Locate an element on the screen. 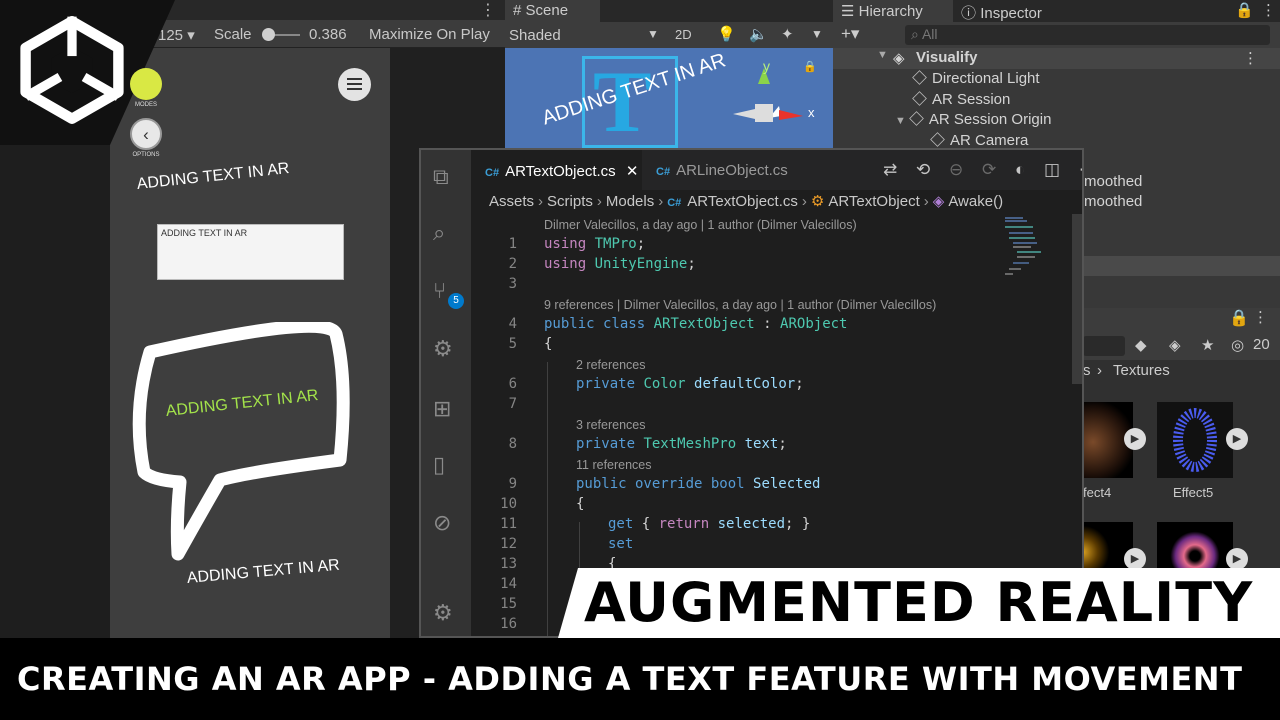 The width and height of the screenshot is (1280, 720). breadcrumb-item: Awake() is located at coordinates (975, 201).